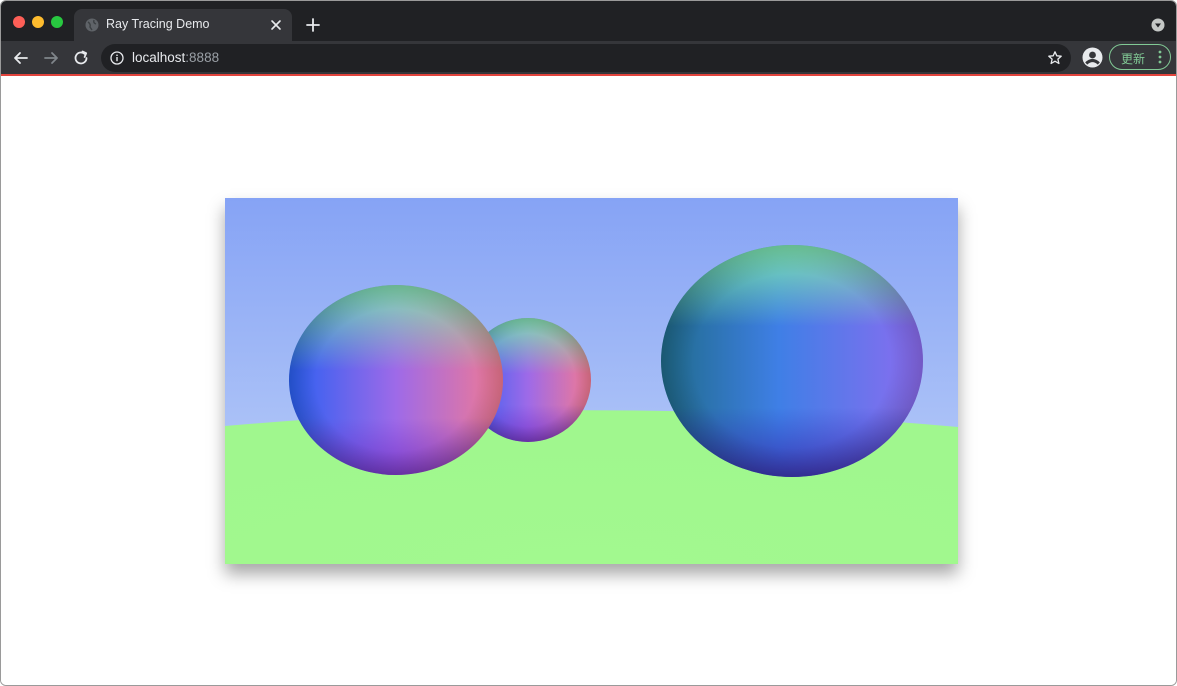 The height and width of the screenshot is (686, 1177). I want to click on back-arrow-icon, so click(21, 58).